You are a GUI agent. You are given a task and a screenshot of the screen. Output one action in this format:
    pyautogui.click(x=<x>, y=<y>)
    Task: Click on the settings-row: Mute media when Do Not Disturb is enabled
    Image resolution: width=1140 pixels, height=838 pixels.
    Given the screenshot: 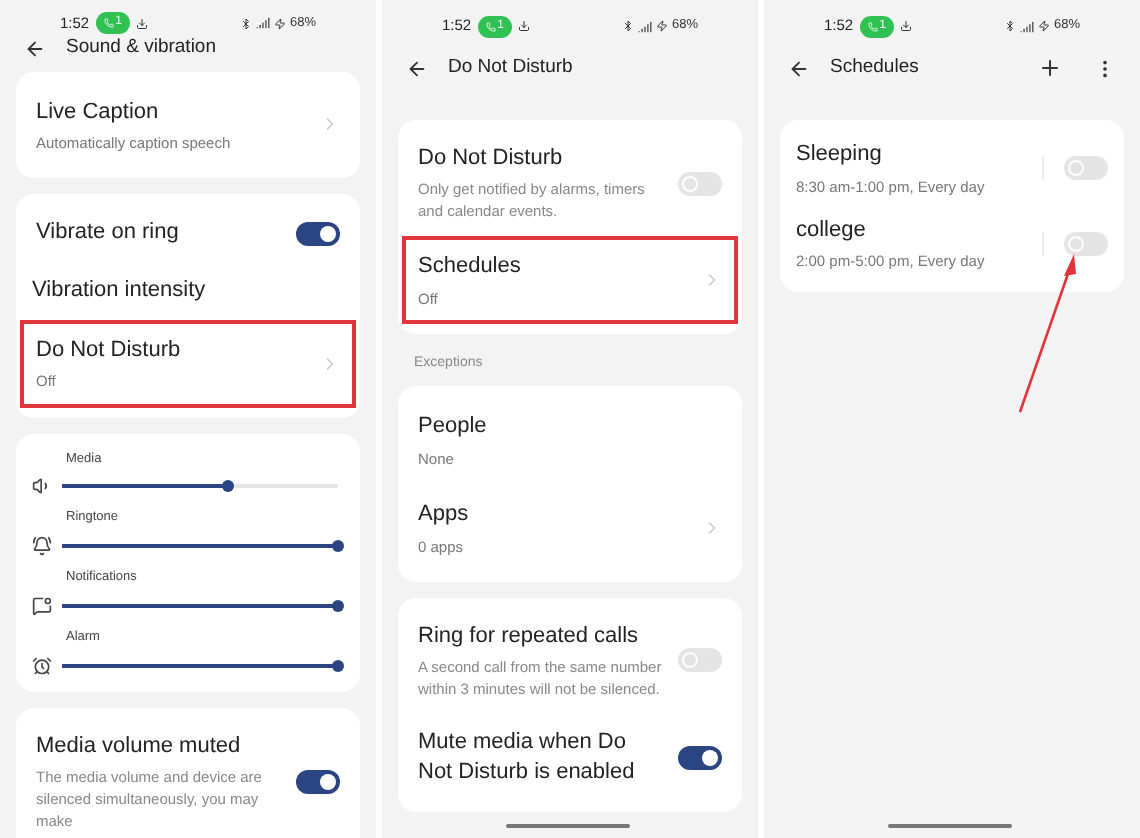 What is the action you would take?
    pyautogui.click(x=570, y=757)
    